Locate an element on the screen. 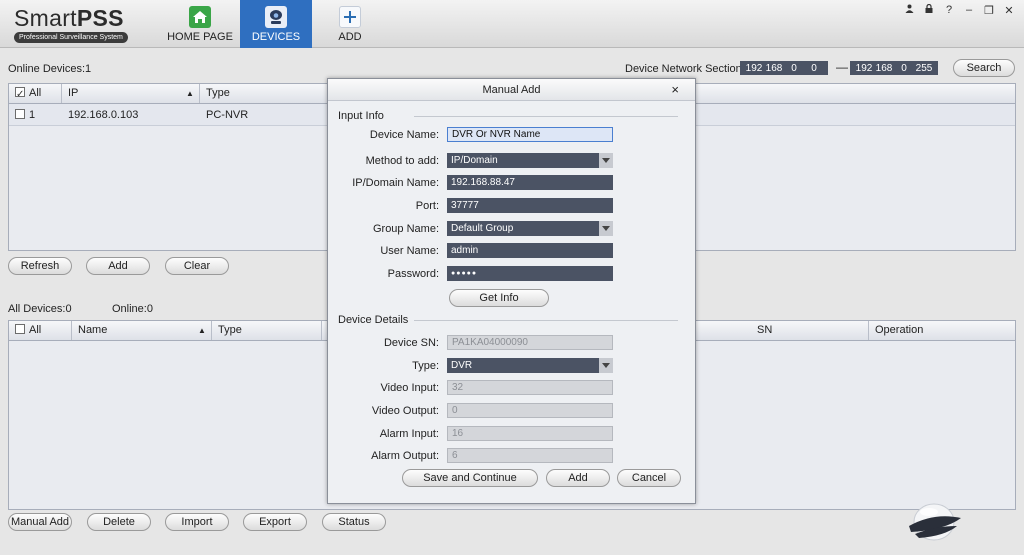 This screenshot has width=1024, height=555. device-sn-label: Device SN: is located at coordinates (411, 343).